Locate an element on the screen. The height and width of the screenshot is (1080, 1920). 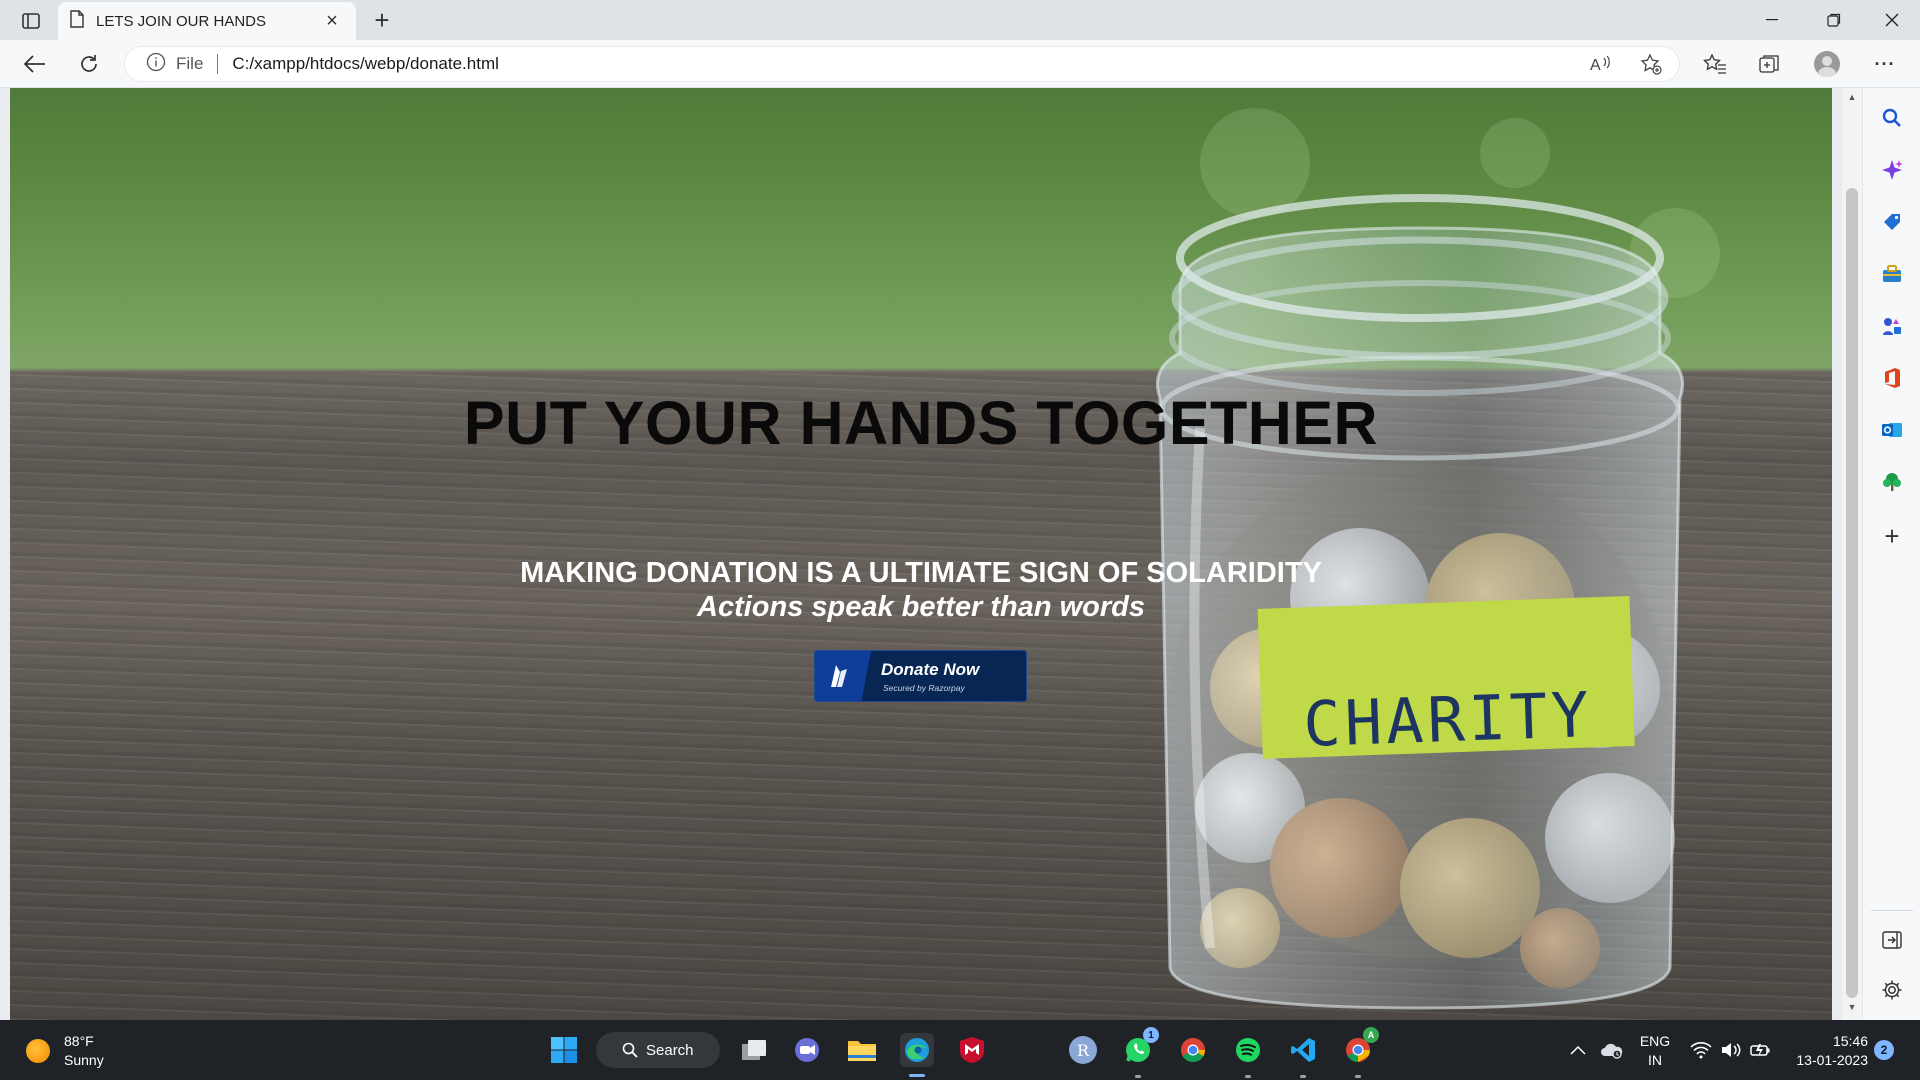
sidebar-tree-icon is located at coordinates (1892, 482).